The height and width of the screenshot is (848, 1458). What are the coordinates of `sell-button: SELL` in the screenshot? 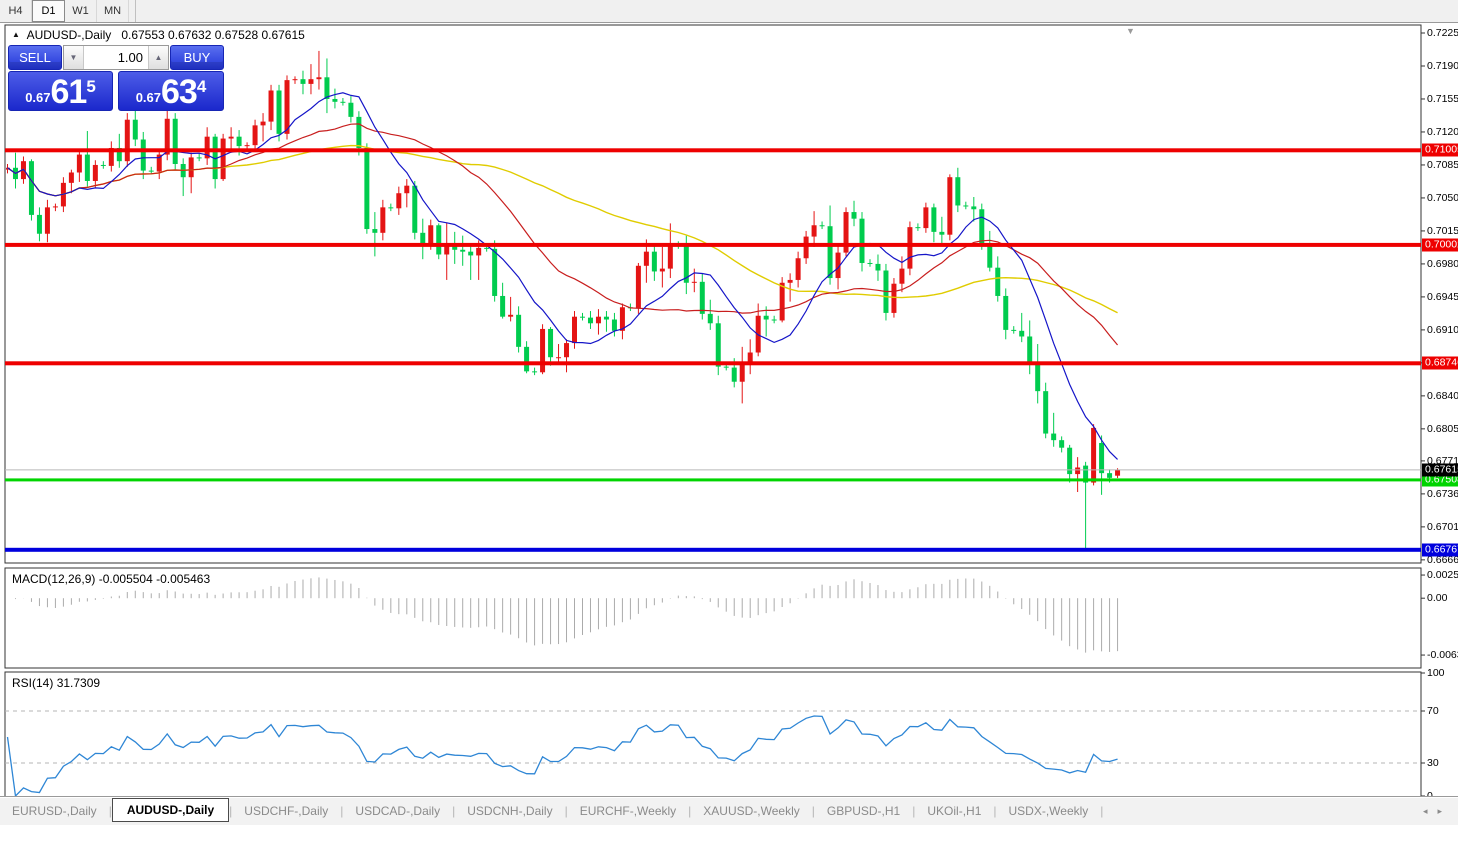 It's located at (35, 57).